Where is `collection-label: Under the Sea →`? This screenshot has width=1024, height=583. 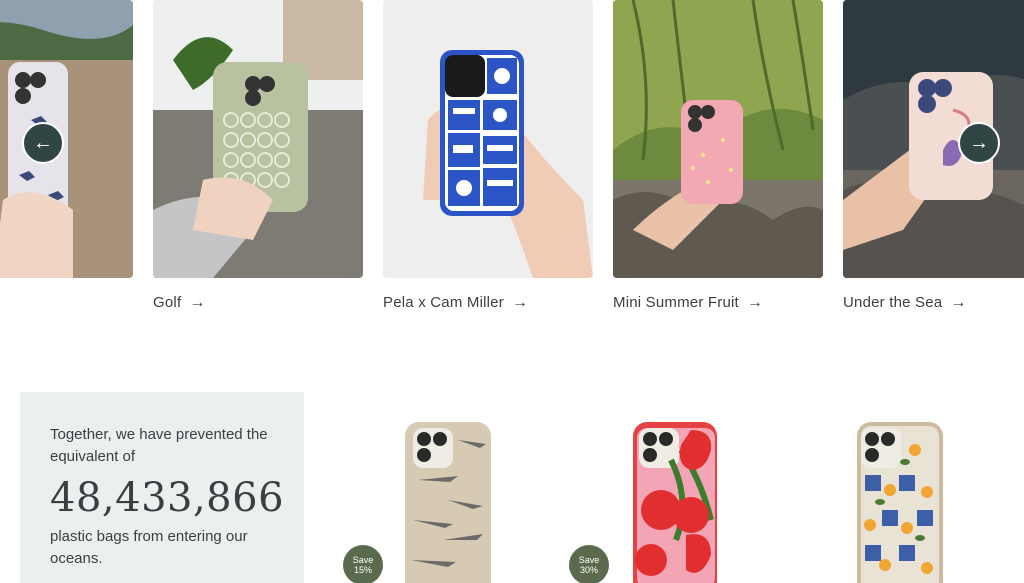 collection-label: Under the Sea → is located at coordinates (933, 302).